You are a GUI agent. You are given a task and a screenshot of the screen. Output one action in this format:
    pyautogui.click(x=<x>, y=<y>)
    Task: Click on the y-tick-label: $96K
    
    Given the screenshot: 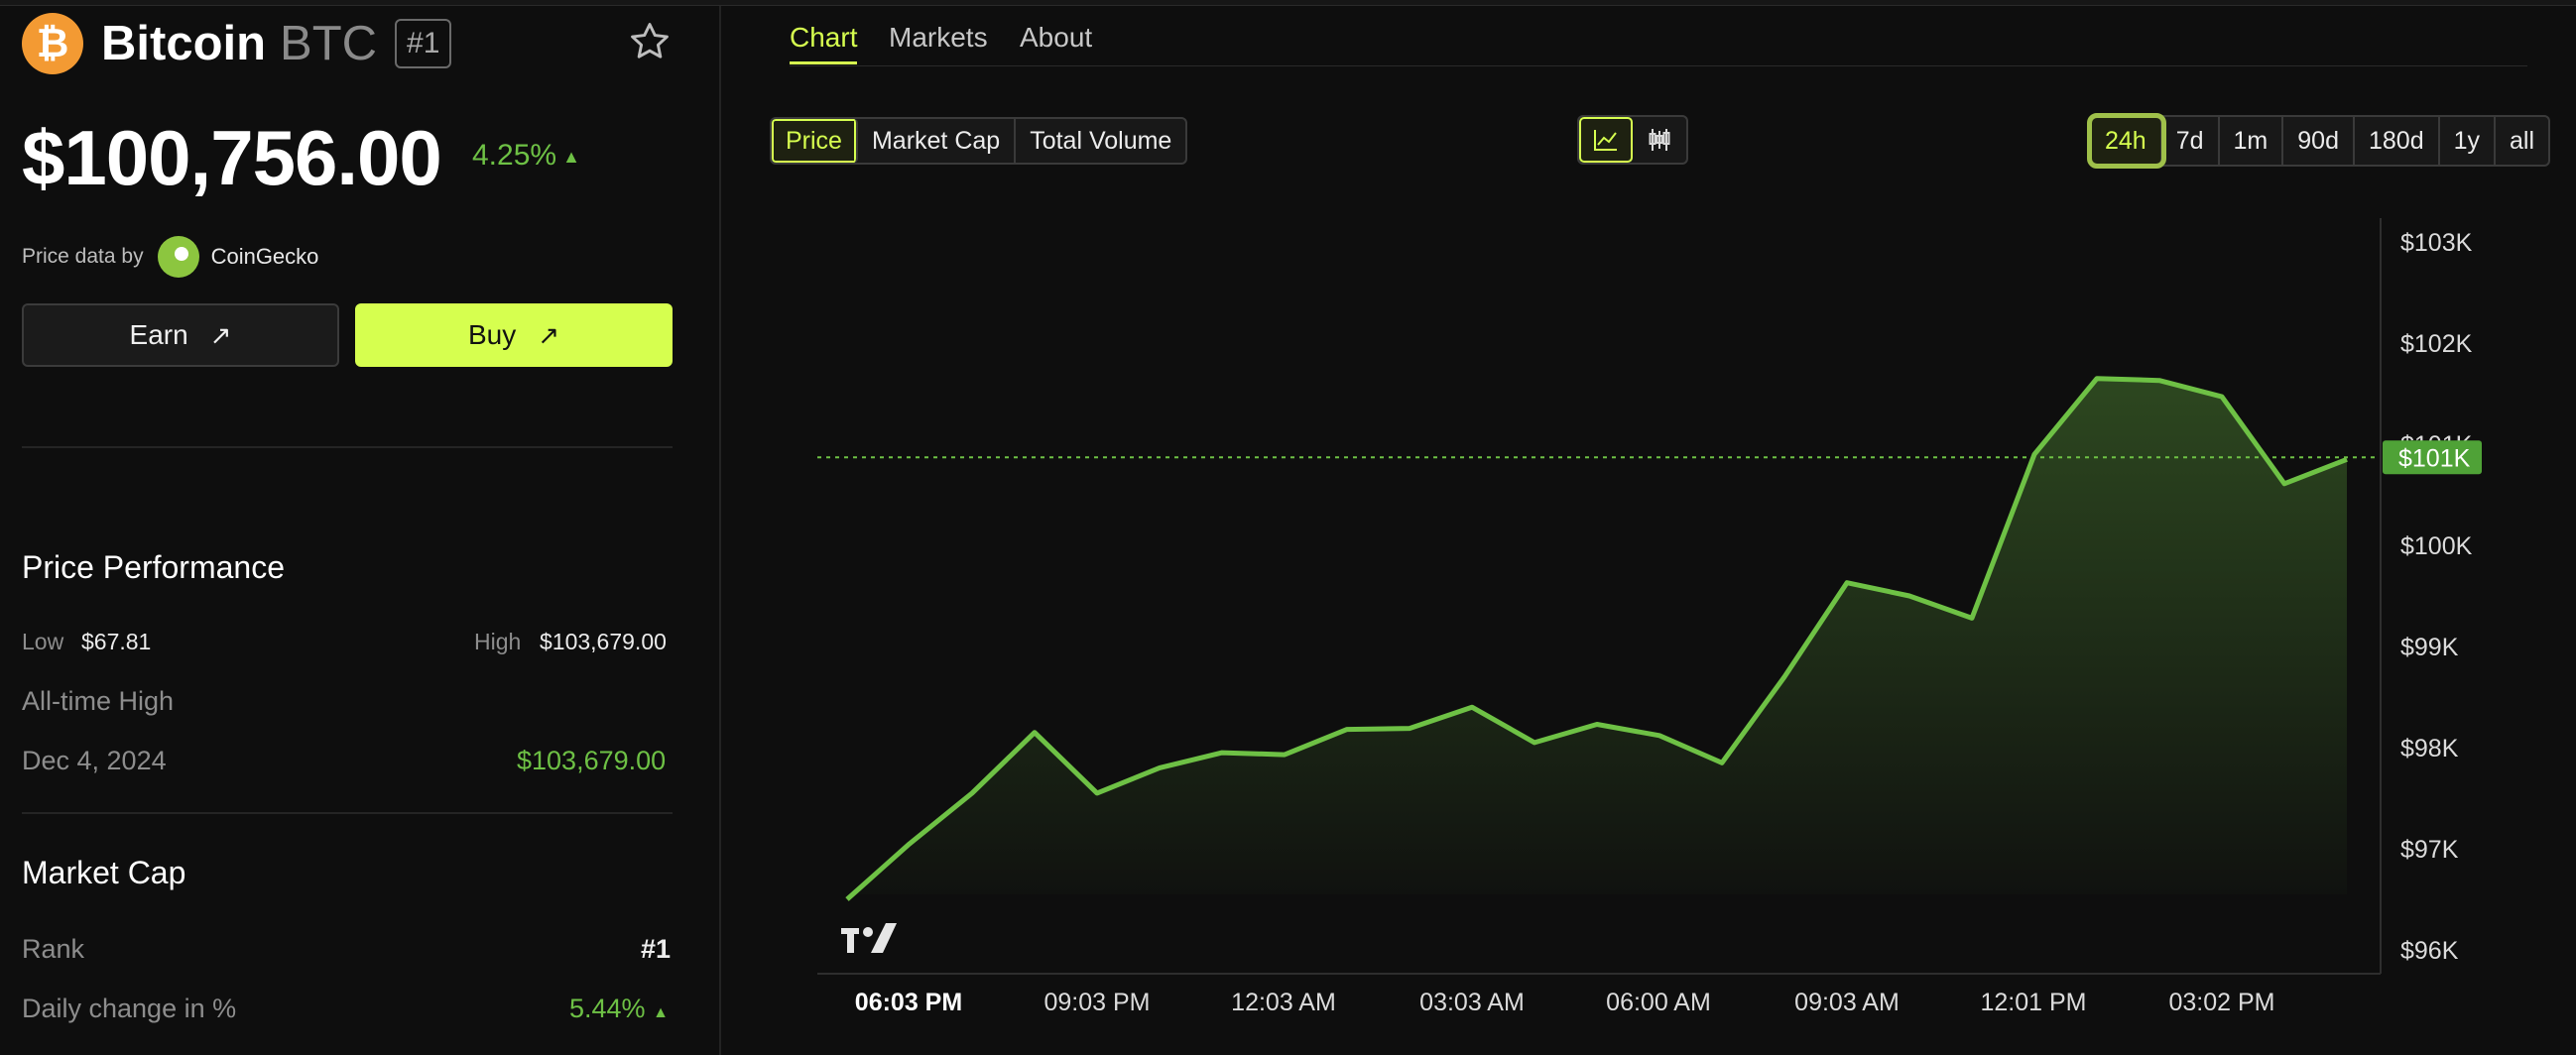 What is the action you would take?
    pyautogui.click(x=2429, y=951)
    